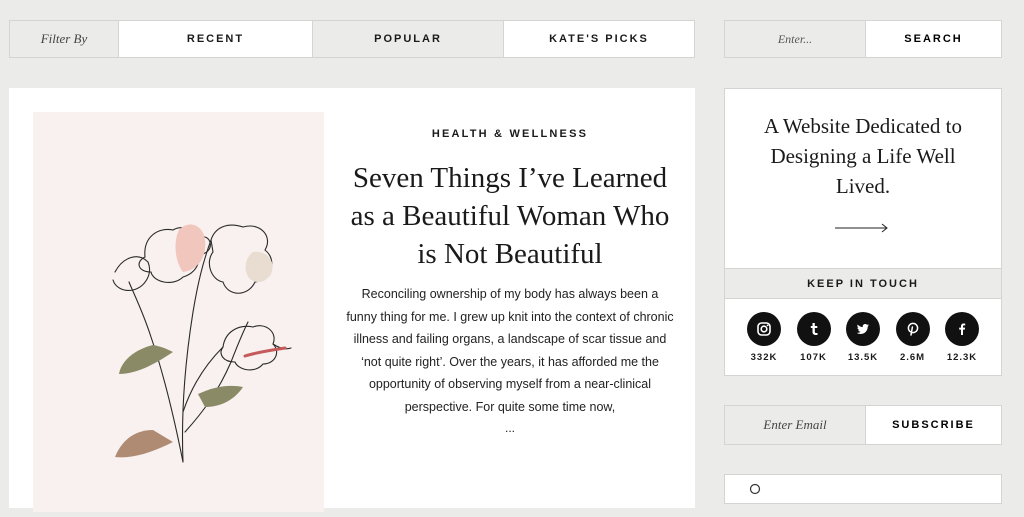 The height and width of the screenshot is (517, 1024). I want to click on subscribe-form: SUBSCRIBE, so click(863, 425).